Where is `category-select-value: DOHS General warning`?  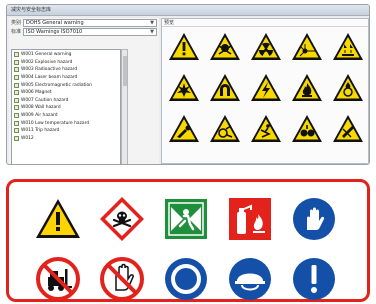 category-select-value: DOHS General warning is located at coordinates (55, 22).